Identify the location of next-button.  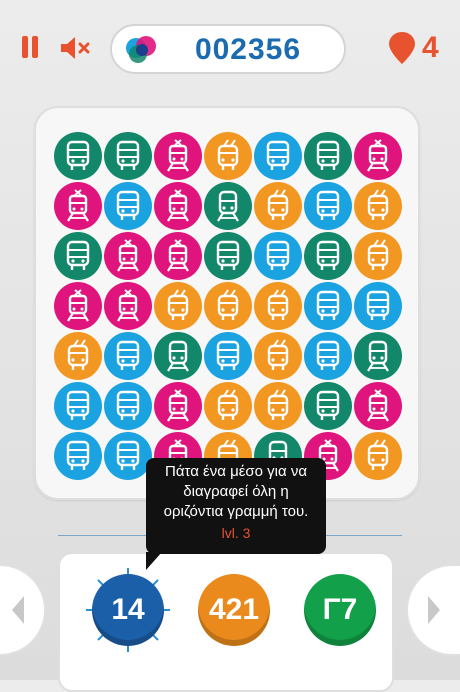
(433, 610).